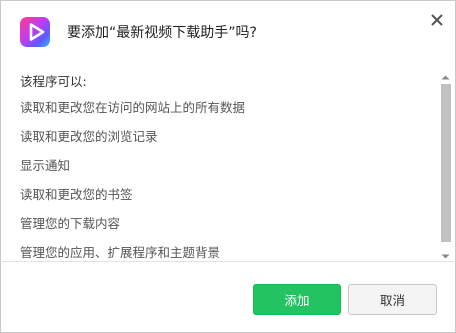 The width and height of the screenshot is (456, 333). Describe the element at coordinates (35, 32) in the screenshot. I see `play-app-icon` at that location.